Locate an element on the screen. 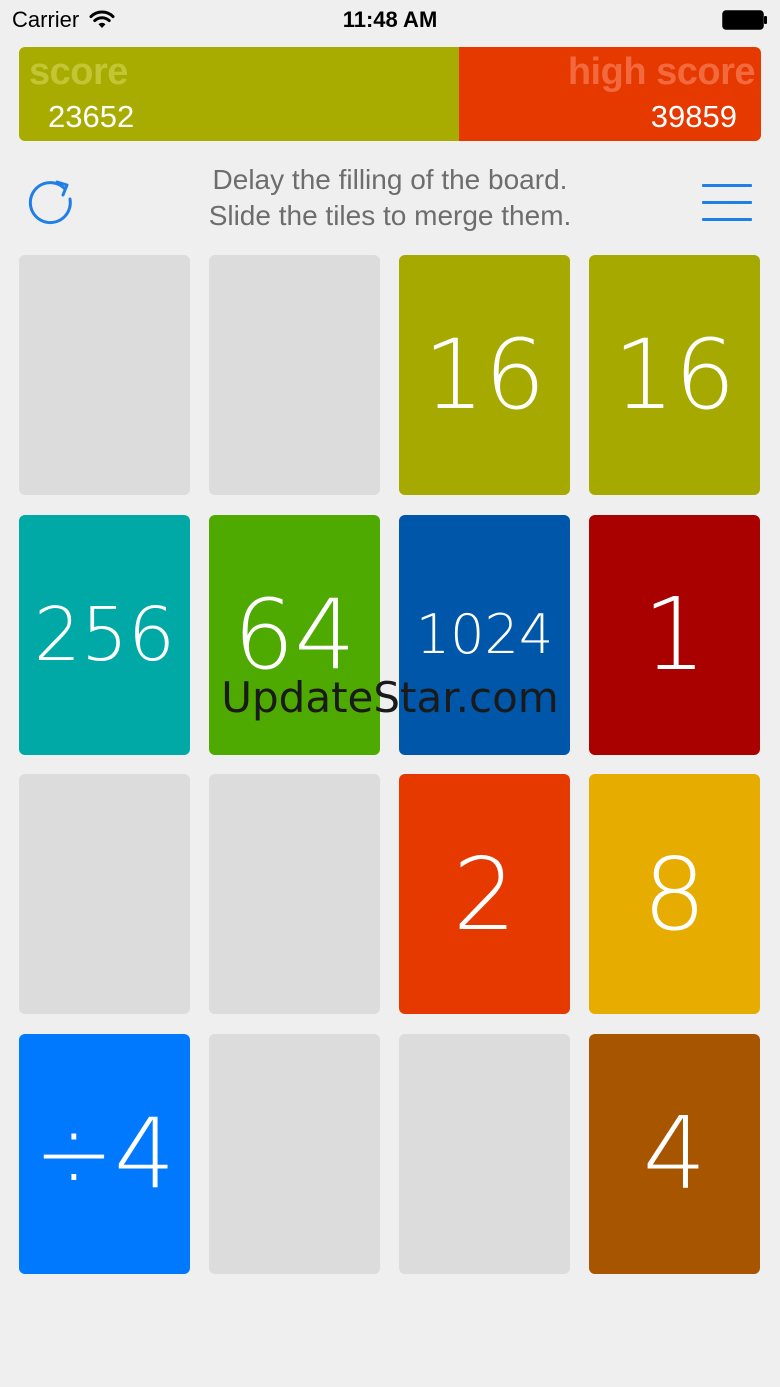  restart-button is located at coordinates (53, 203).